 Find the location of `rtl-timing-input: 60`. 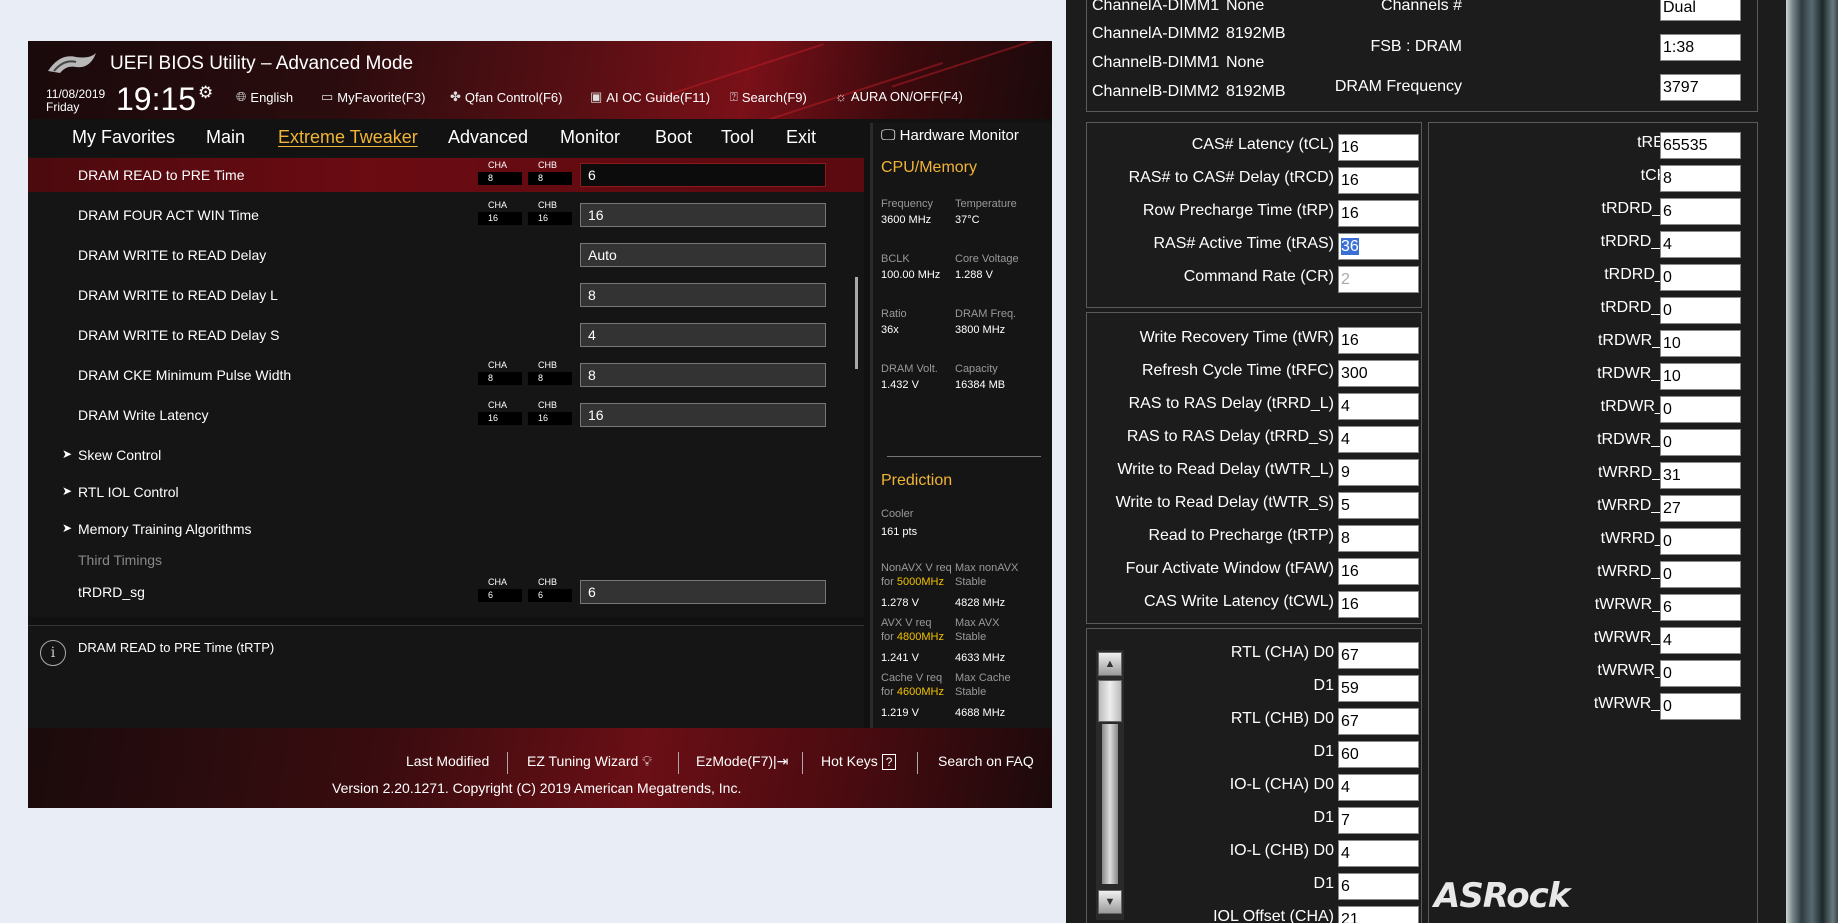

rtl-timing-input: 60 is located at coordinates (1378, 754).